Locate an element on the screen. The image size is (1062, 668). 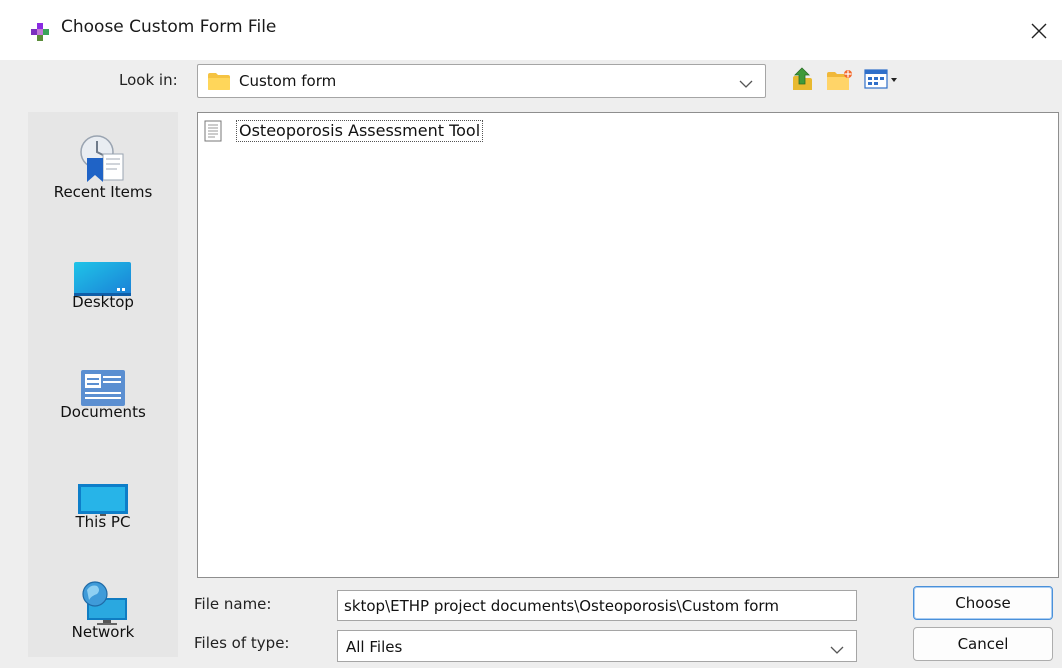
desktop-icon is located at coordinates (103, 267).